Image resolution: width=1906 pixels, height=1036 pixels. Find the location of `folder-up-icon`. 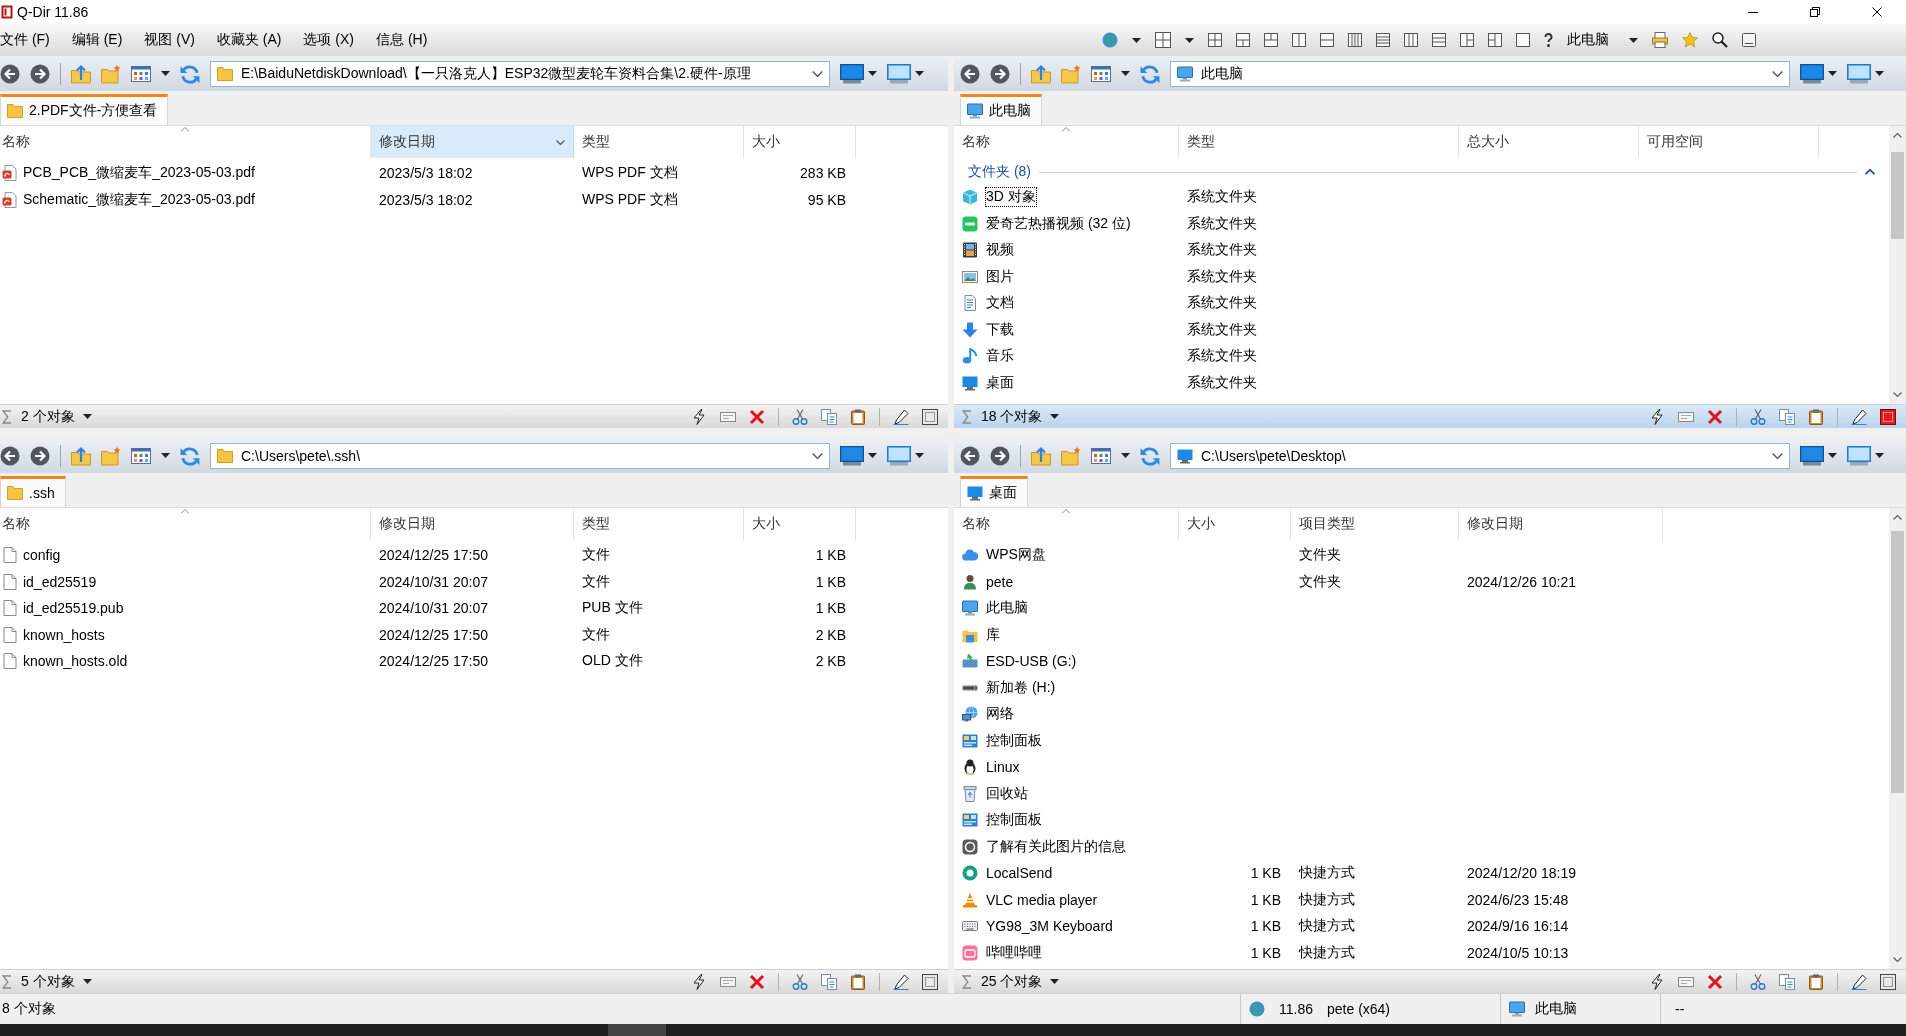

folder-up-icon is located at coordinates (81, 455).